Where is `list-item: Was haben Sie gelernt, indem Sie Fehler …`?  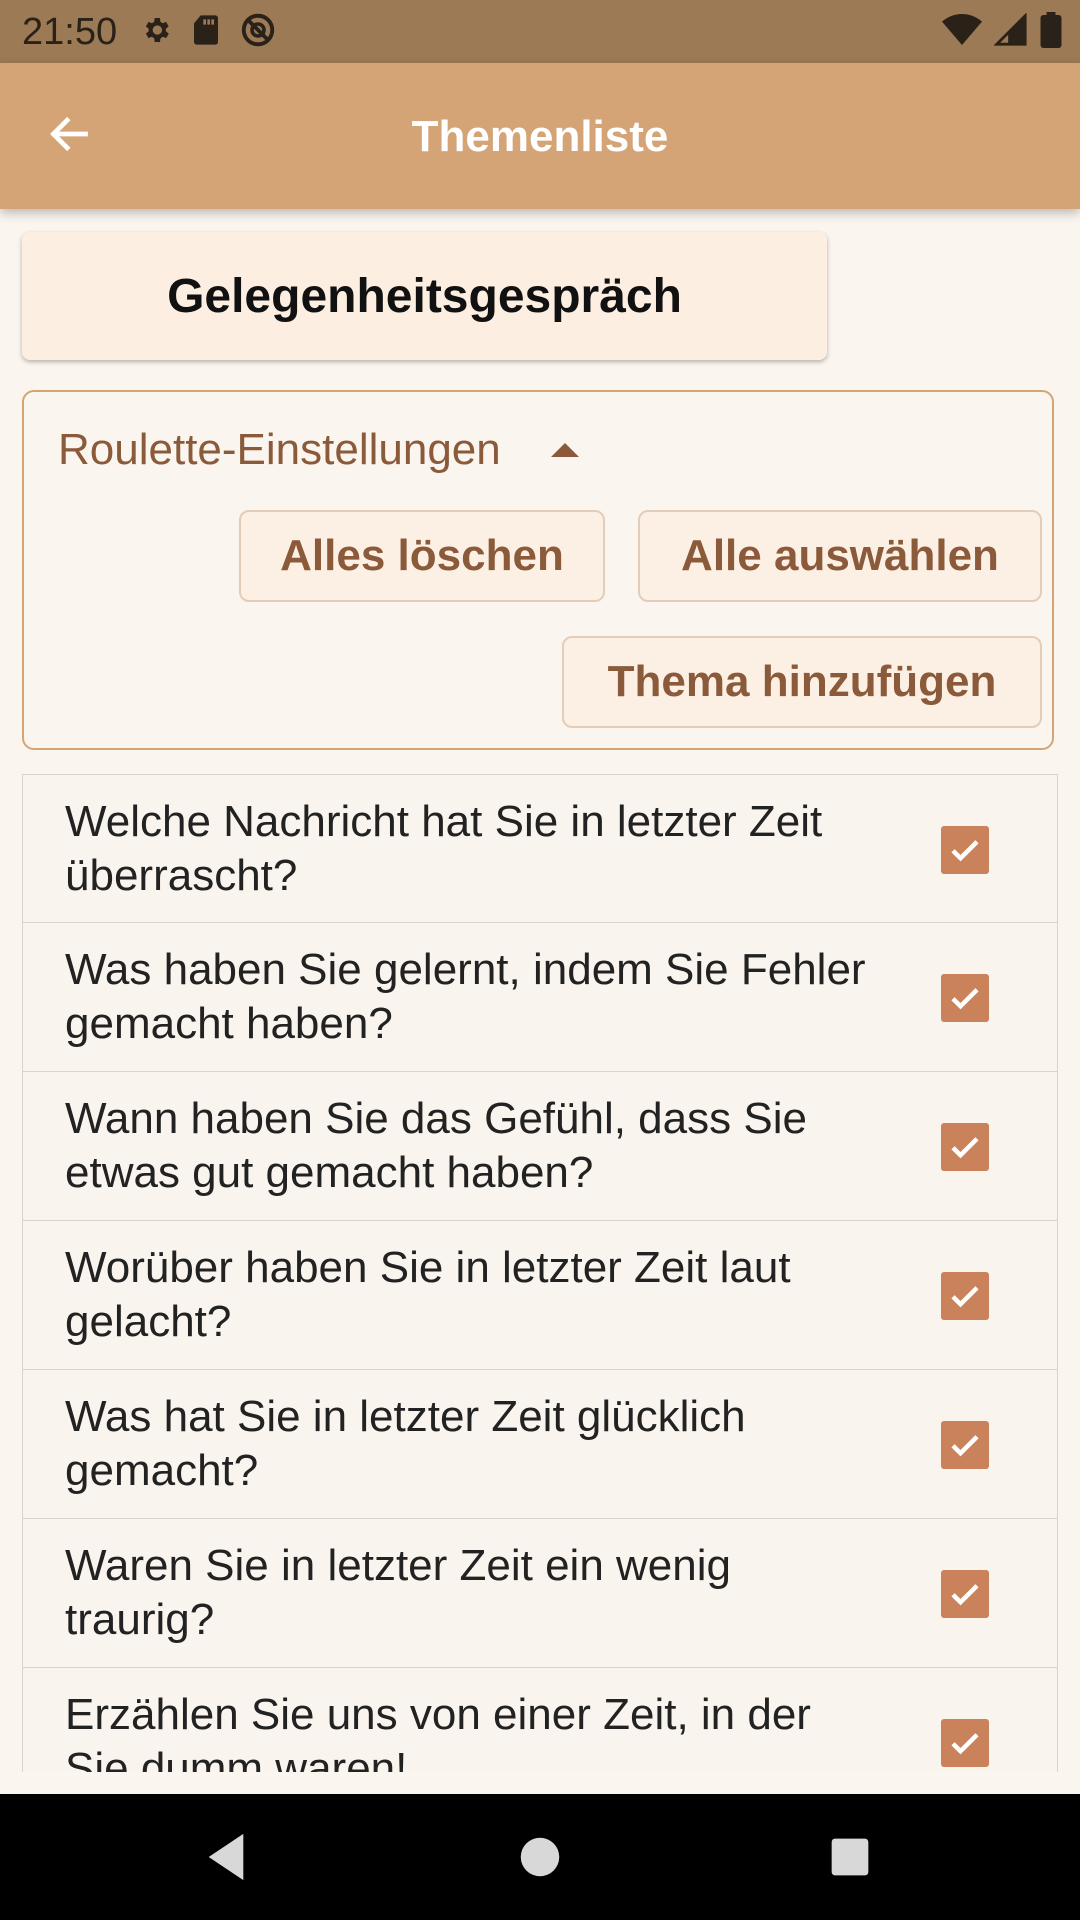
list-item: Was haben Sie gelernt, indem Sie Fehler … is located at coordinates (540, 997).